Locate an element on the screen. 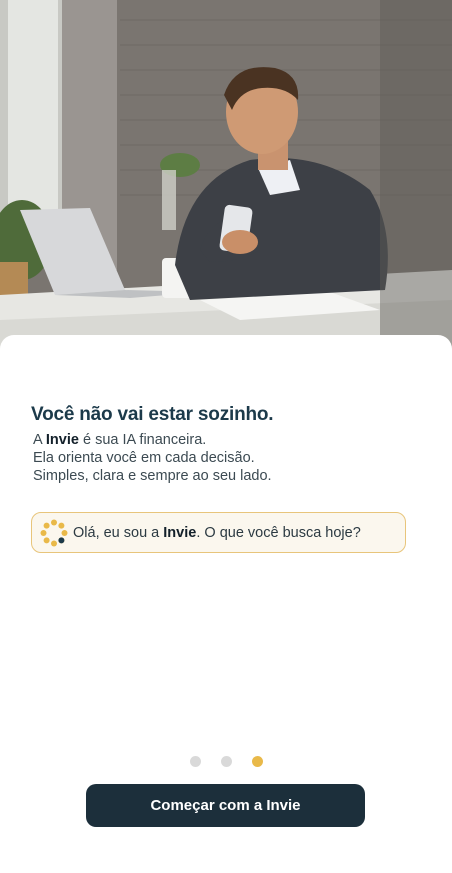 Image resolution: width=452 pixels, height=873 pixels. brand-name: Invie is located at coordinates (62, 440).